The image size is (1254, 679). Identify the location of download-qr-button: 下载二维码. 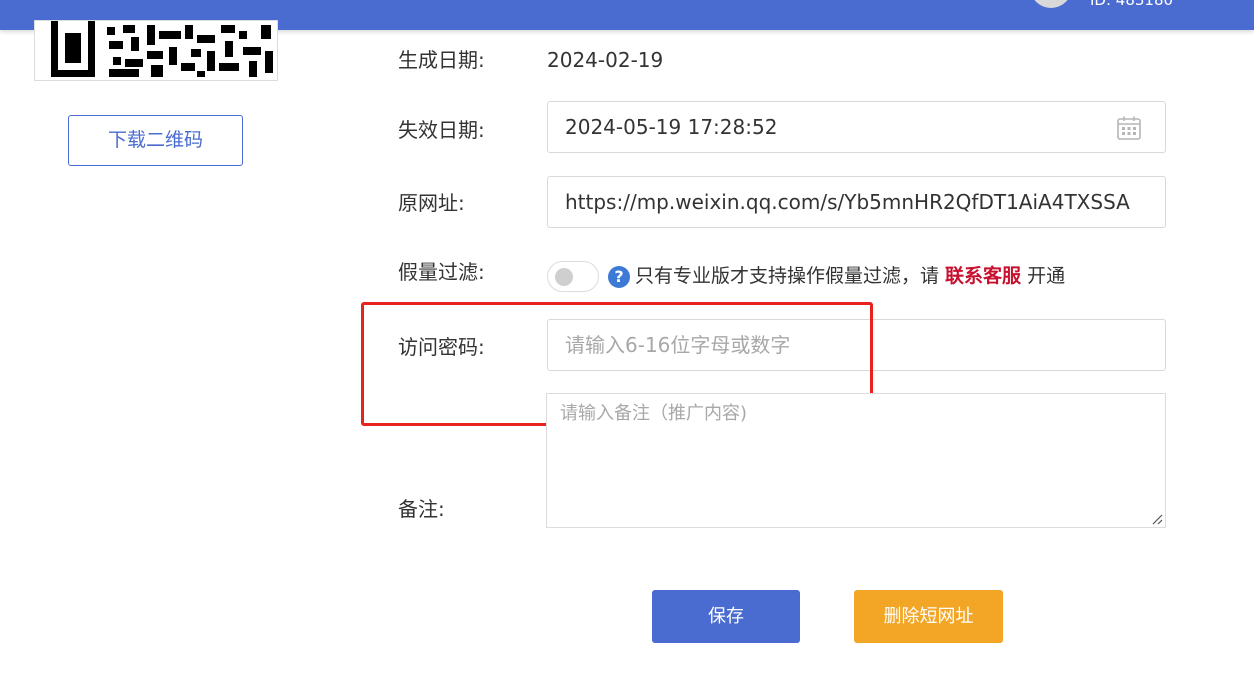
(155, 140).